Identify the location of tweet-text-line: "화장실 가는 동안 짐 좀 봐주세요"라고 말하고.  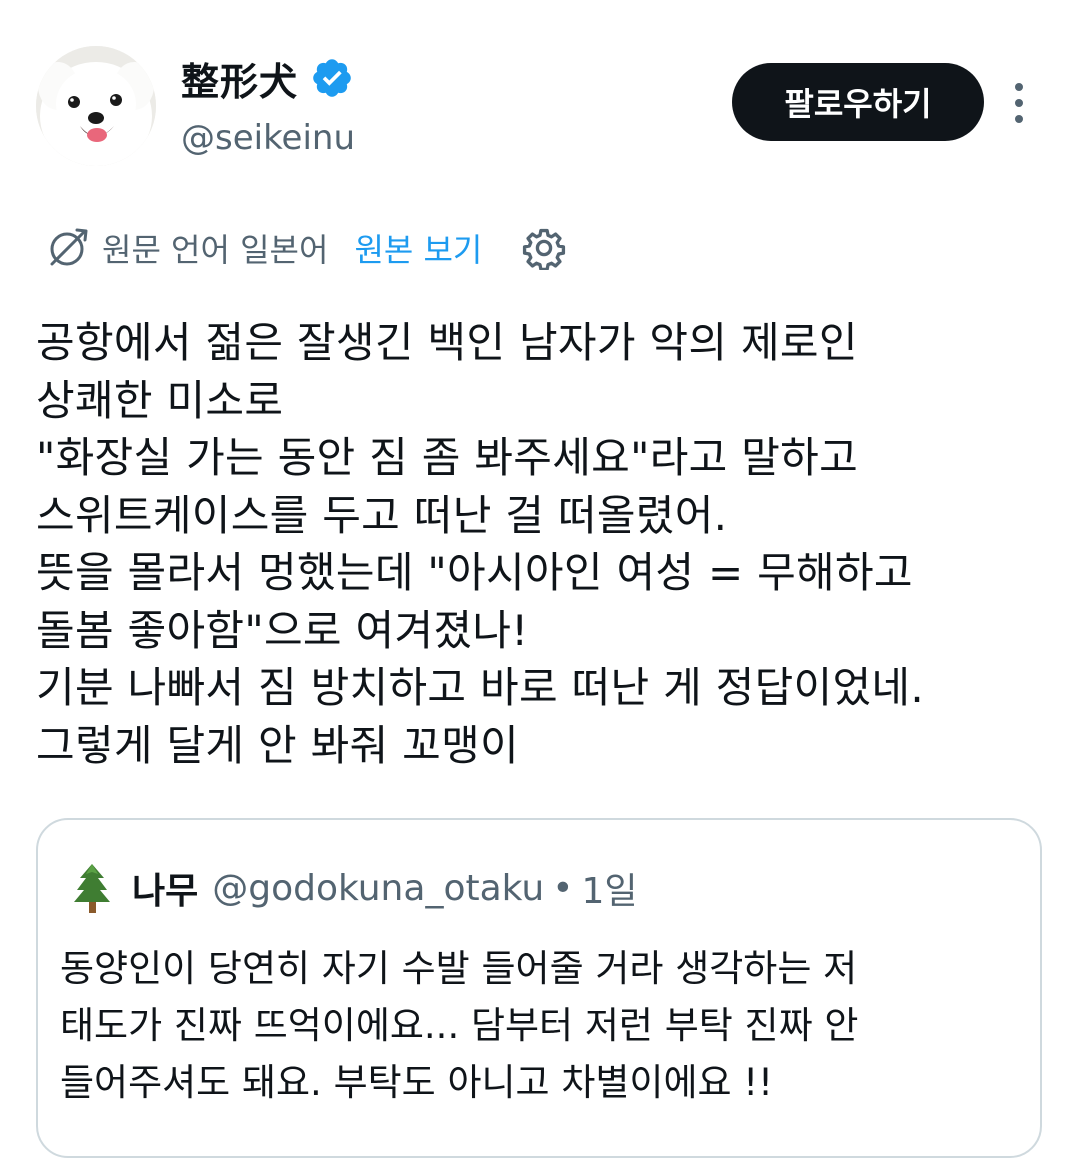
(447, 457).